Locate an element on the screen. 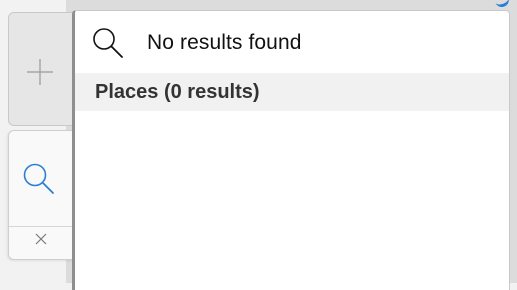 The width and height of the screenshot is (517, 290). add-tab is located at coordinates (40, 69).